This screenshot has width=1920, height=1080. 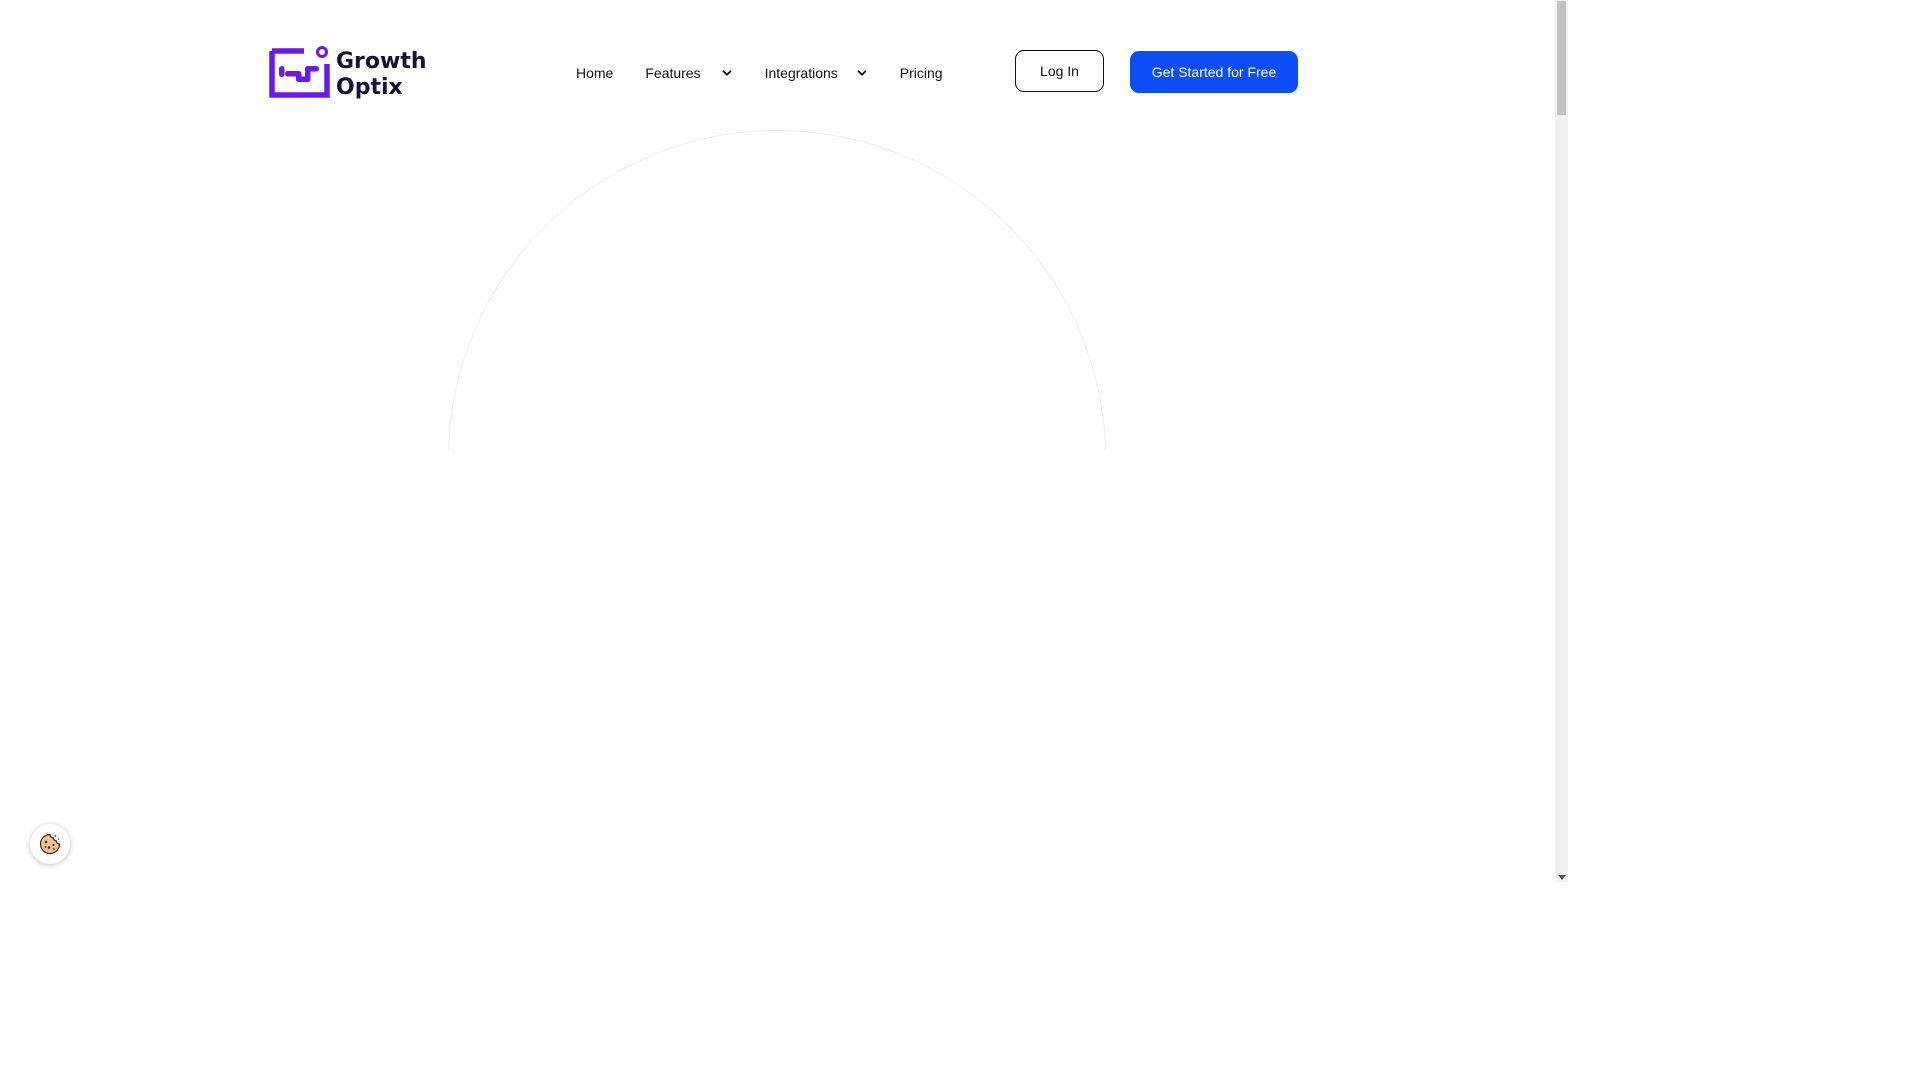 What do you see at coordinates (1214, 72) in the screenshot?
I see `get-started-button: Get Started for Free` at bounding box center [1214, 72].